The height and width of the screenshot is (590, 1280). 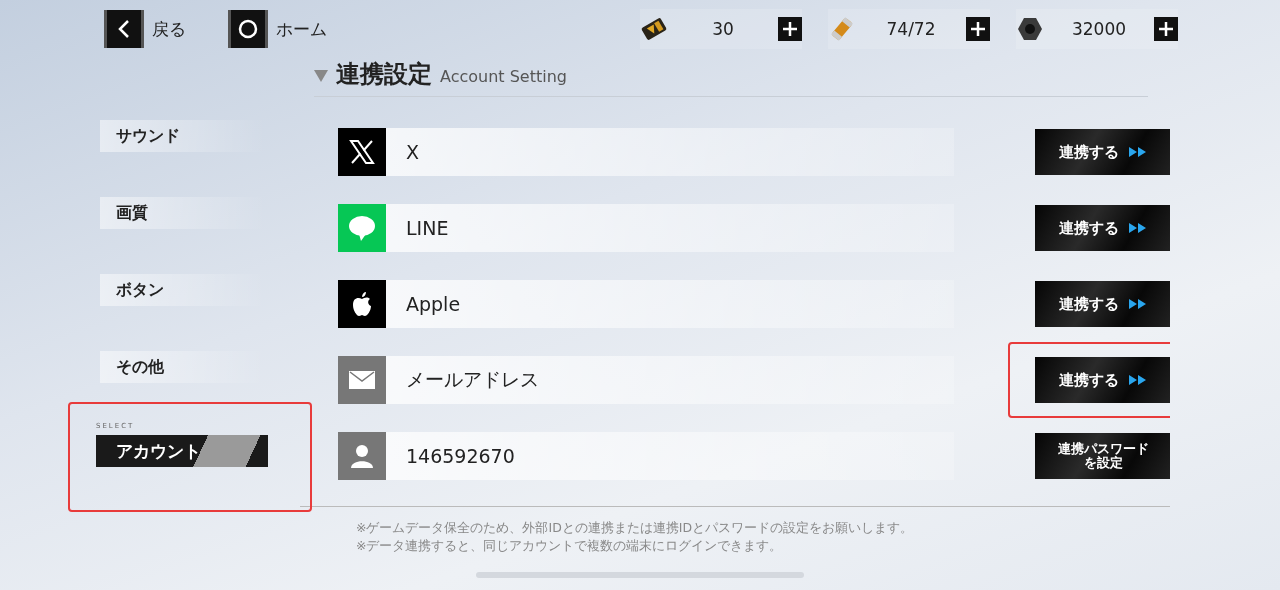 What do you see at coordinates (182, 451) in the screenshot?
I see `sidebar-item: アカウント` at bounding box center [182, 451].